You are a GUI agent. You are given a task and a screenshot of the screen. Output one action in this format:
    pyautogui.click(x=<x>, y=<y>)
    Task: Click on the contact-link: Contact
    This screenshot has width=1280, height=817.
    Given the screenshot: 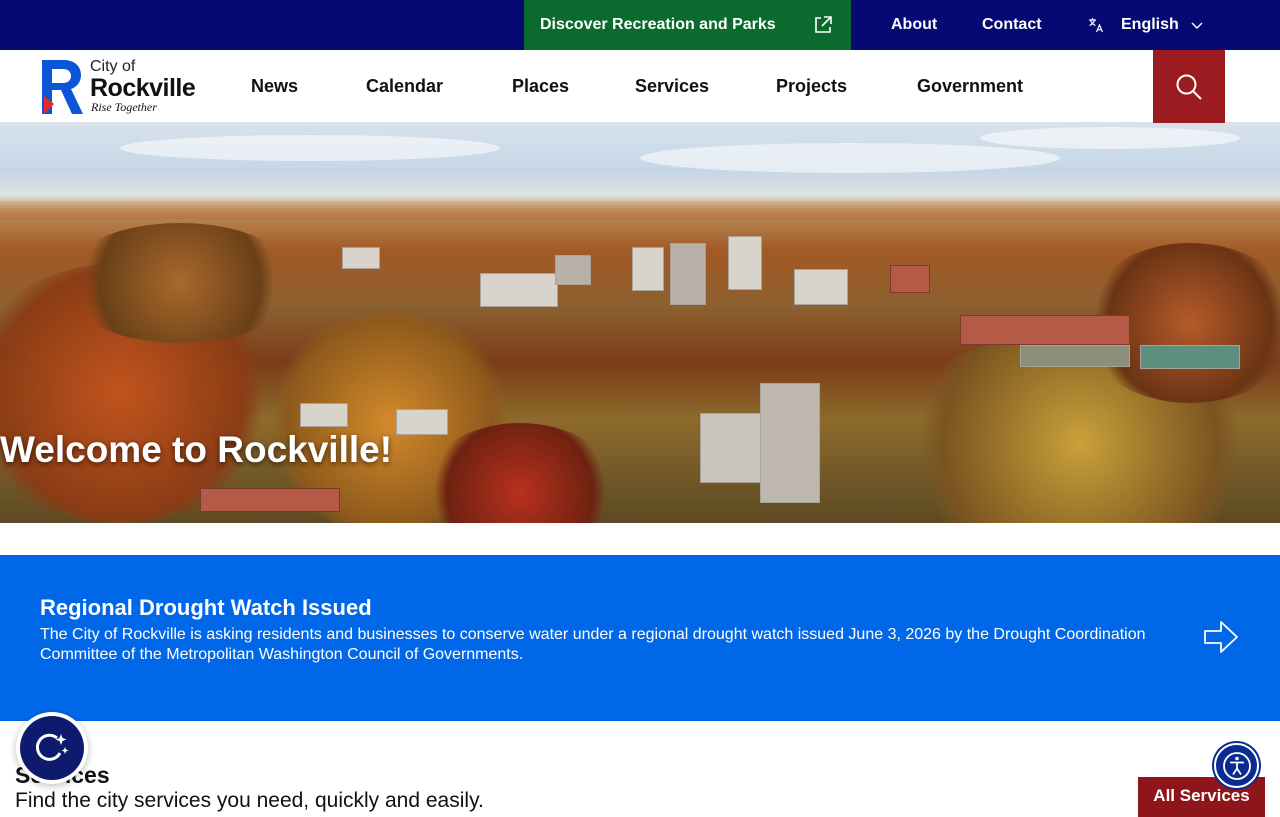 What is the action you would take?
    pyautogui.click(x=1012, y=25)
    